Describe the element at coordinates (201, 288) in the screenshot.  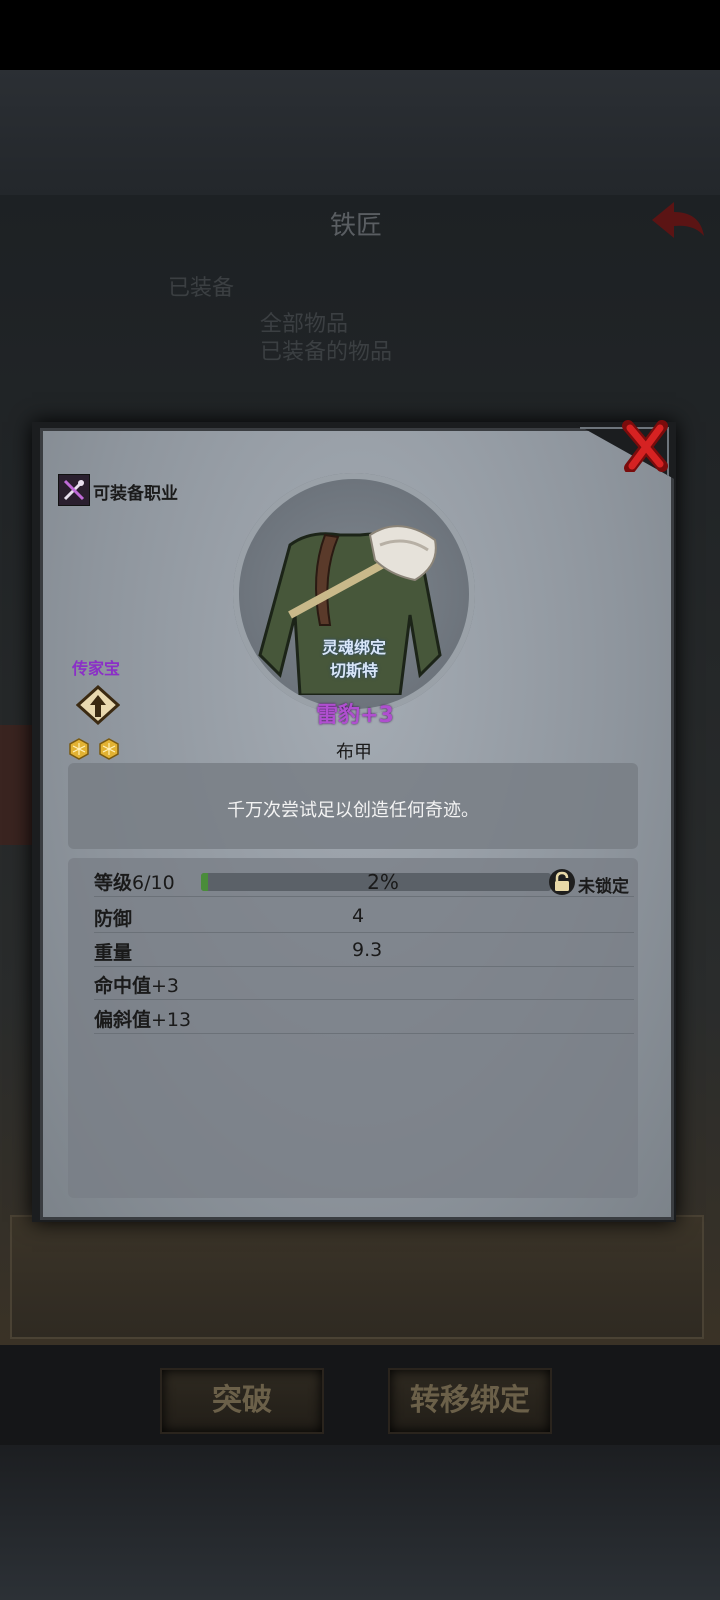
I see `background-tab-equipped: 已装备` at that location.